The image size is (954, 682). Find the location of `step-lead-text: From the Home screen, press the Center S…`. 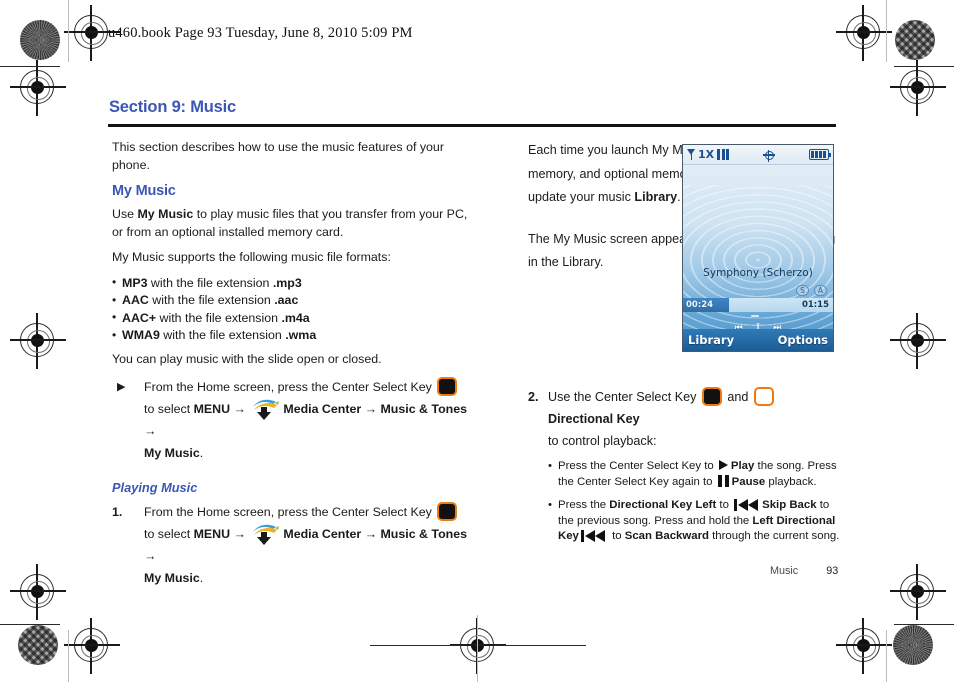

step-lead-text: From the Home screen, press the Center S… is located at coordinates (288, 512).